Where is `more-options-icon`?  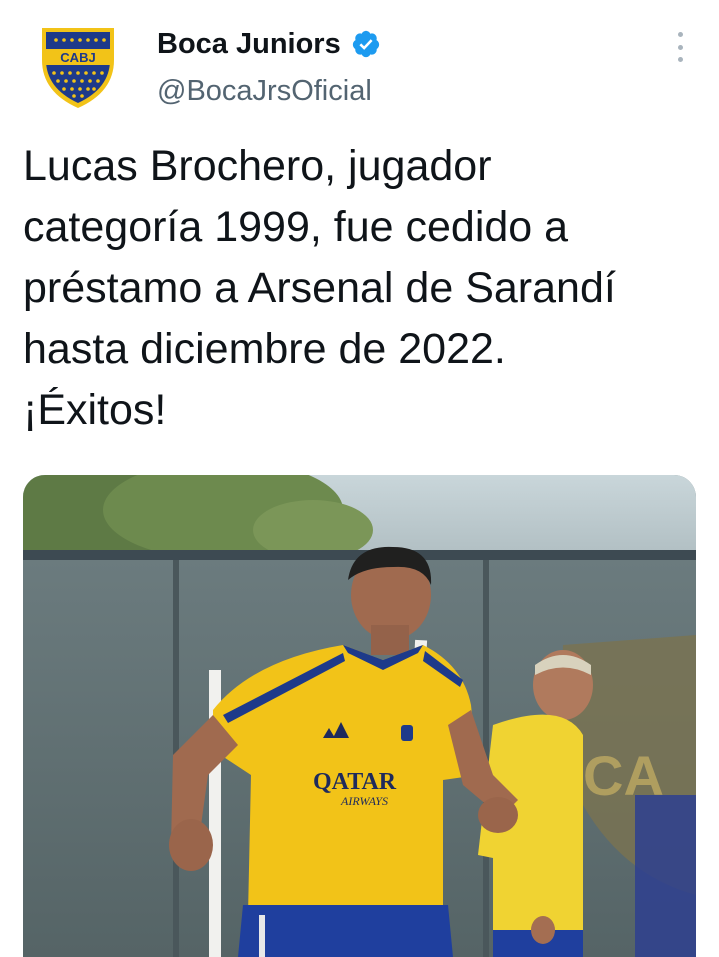 more-options-icon is located at coordinates (680, 47).